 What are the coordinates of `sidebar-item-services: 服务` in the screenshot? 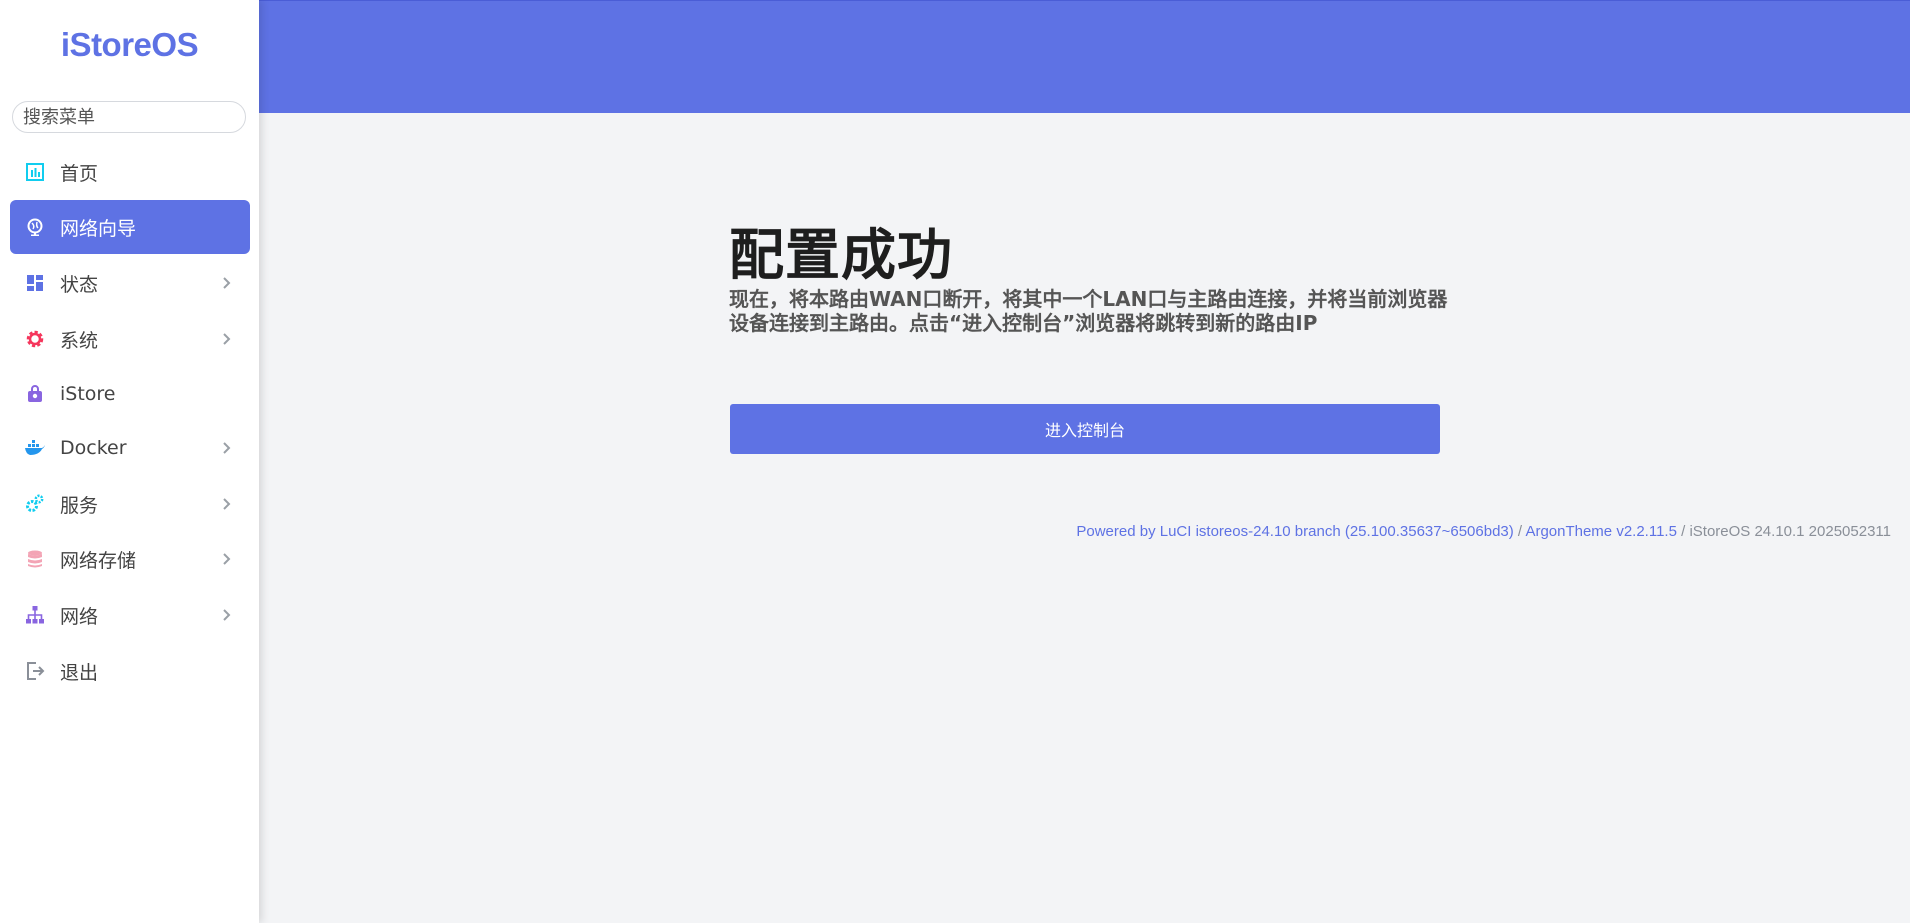 It's located at (130, 504).